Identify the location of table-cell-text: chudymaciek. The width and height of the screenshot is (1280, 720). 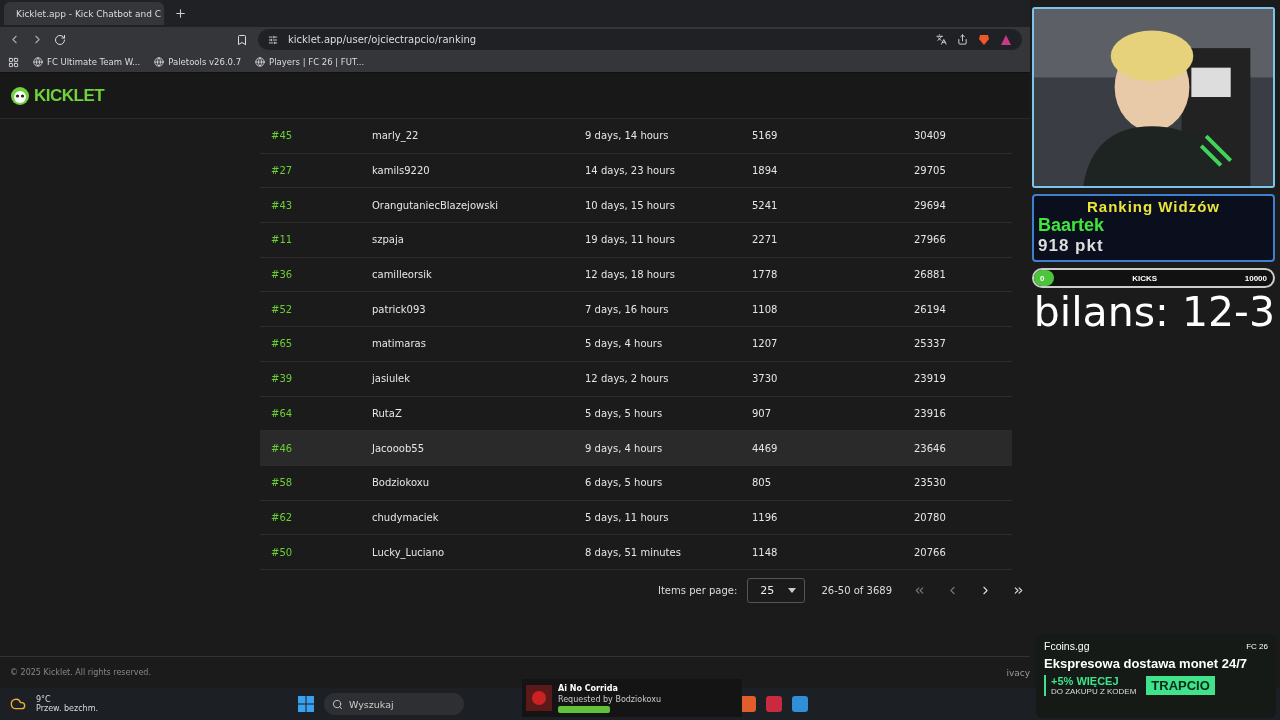
(406, 517).